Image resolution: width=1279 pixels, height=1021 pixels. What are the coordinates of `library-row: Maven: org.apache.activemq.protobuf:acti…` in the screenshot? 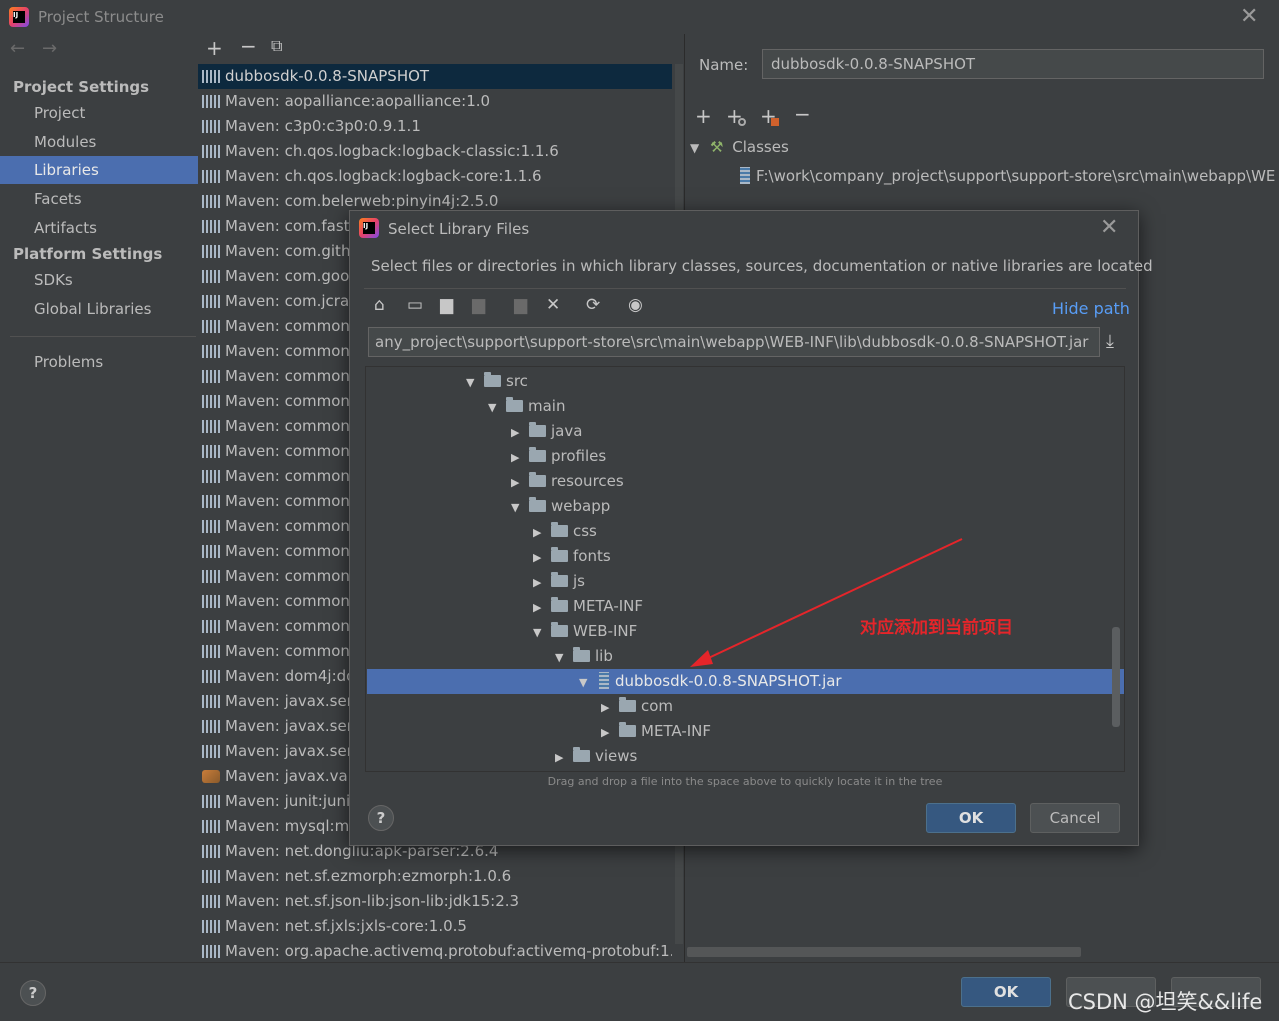 It's located at (435, 950).